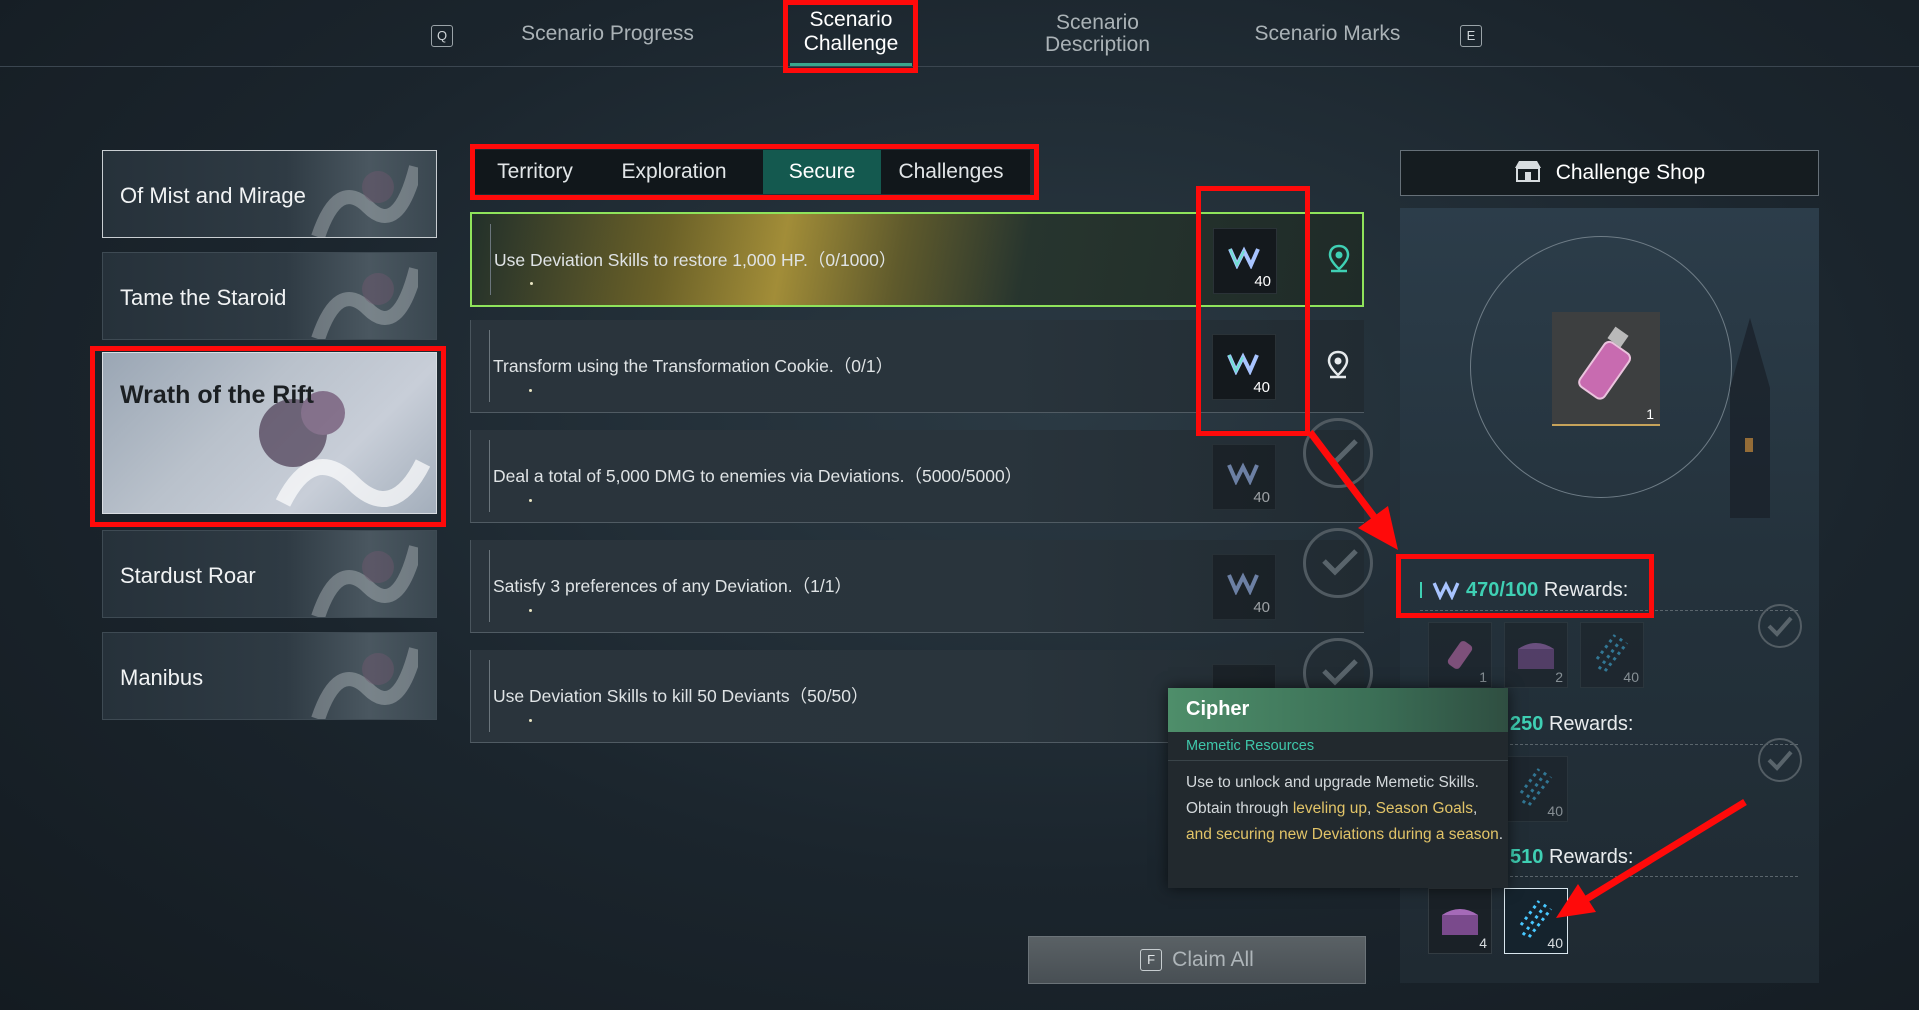 This screenshot has height=1010, width=1919. Describe the element at coordinates (1421, 590) in the screenshot. I see `progress-marker` at that location.